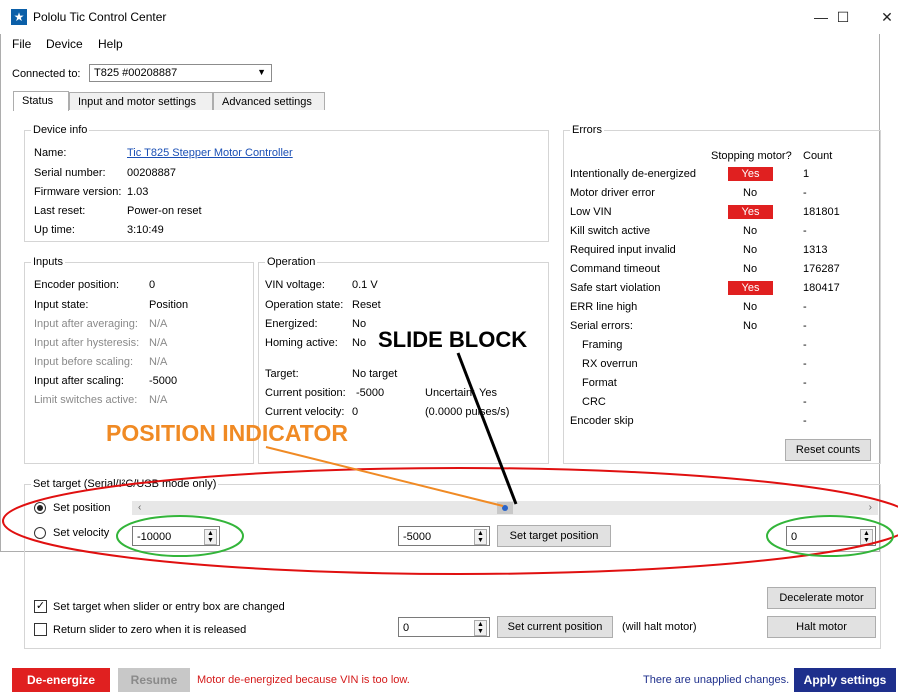 Image resolution: width=898 pixels, height=694 pixels. Describe the element at coordinates (830, 536) in the screenshot. I see `green-ellipse-right` at that location.